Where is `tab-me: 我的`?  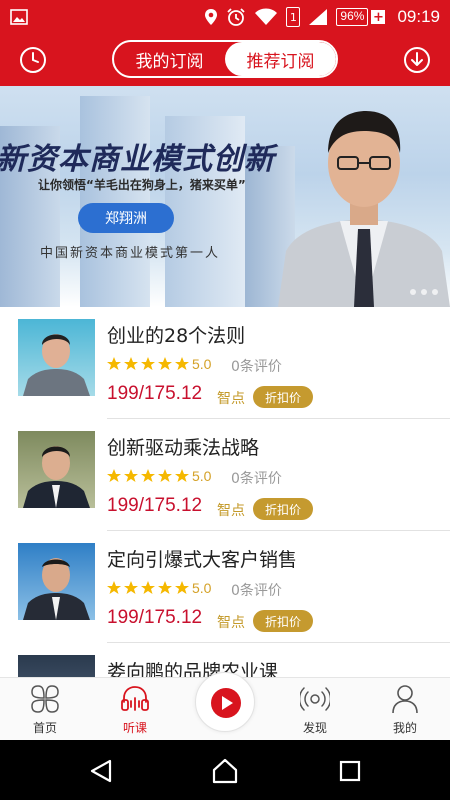 tab-me: 我的 is located at coordinates (405, 709).